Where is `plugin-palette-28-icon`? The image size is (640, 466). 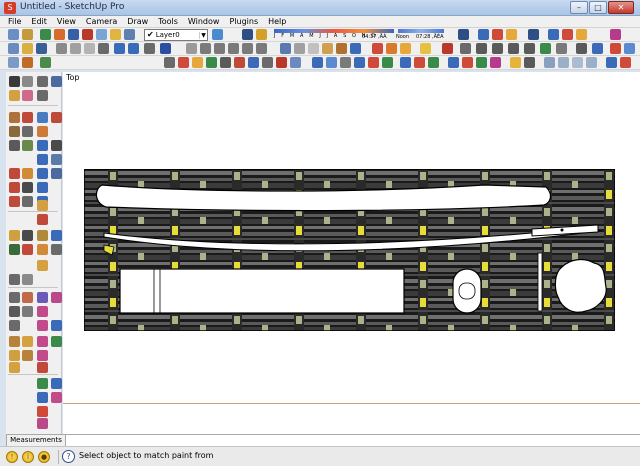 plugin-palette-28-icon is located at coordinates (42, 423).